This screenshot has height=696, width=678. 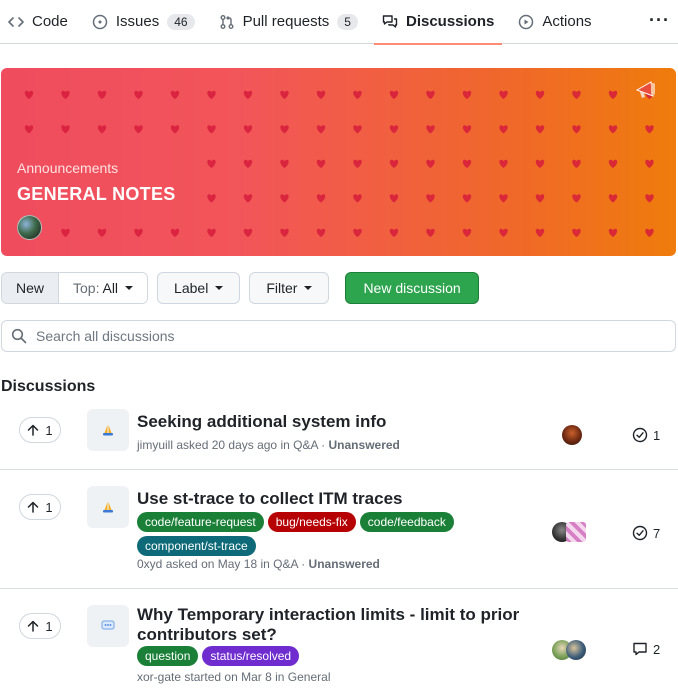 I want to click on section-title: Discussions, so click(x=48, y=386).